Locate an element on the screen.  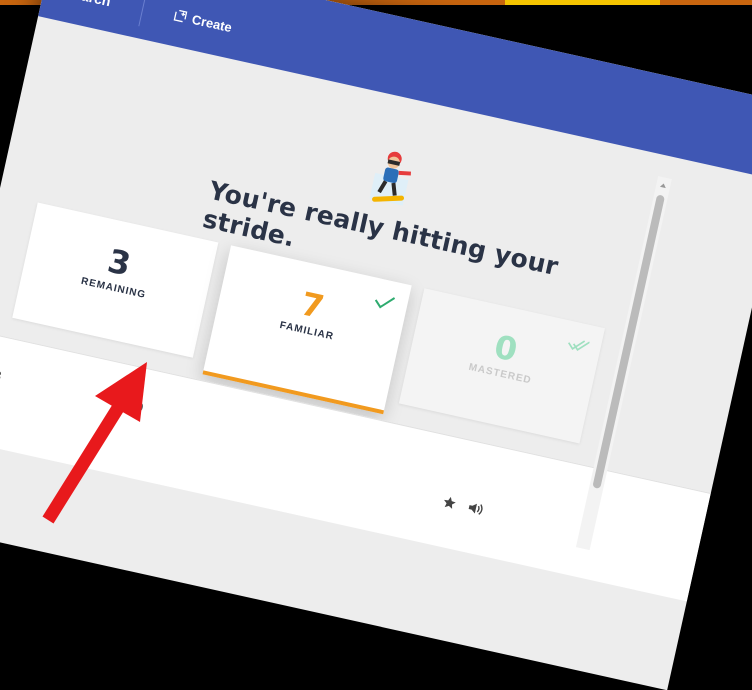
create-icon is located at coordinates (180, 16).